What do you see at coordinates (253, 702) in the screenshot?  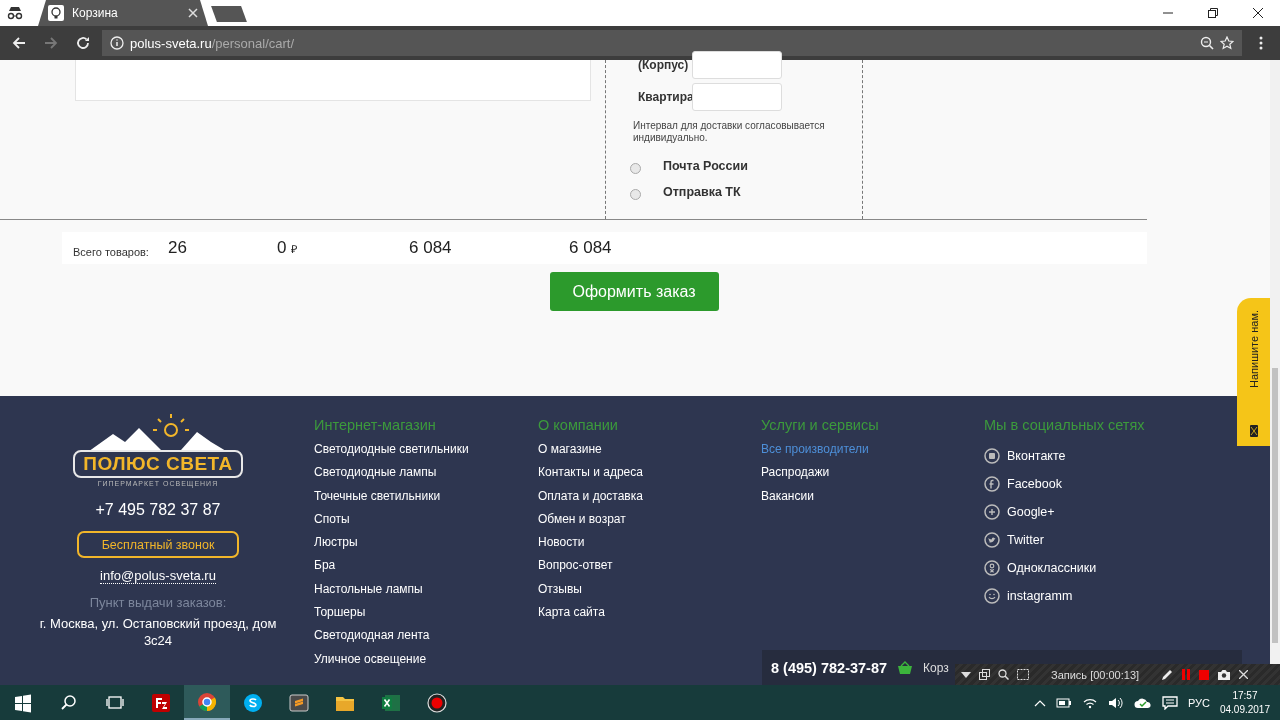 I see `skype-icon` at bounding box center [253, 702].